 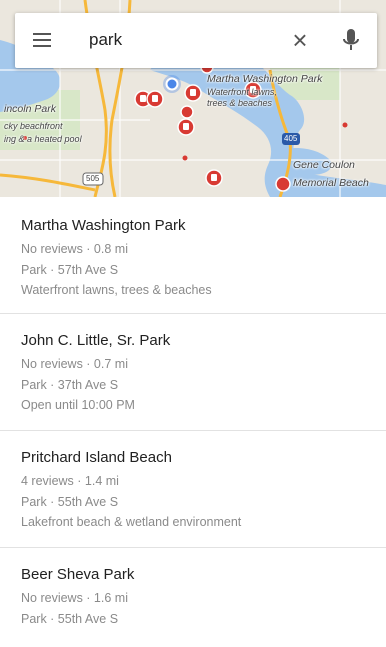 What do you see at coordinates (43, 139) in the screenshot?
I see `map-label: ing & a heated pool` at bounding box center [43, 139].